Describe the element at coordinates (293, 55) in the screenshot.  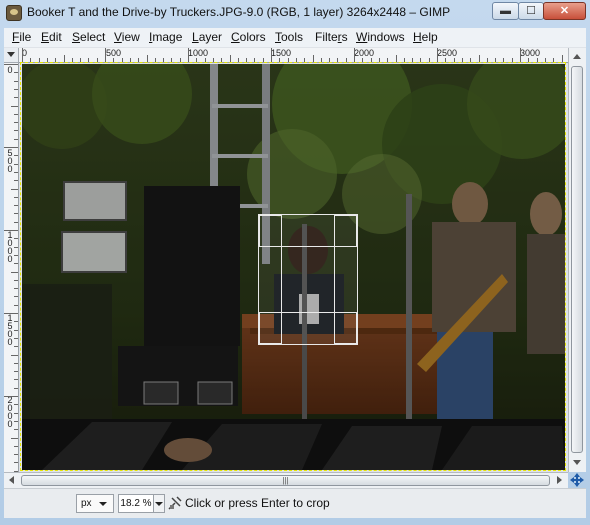
I see `horizontal-ruler: 0 500 1000 1500 2000 2500 3000` at that location.